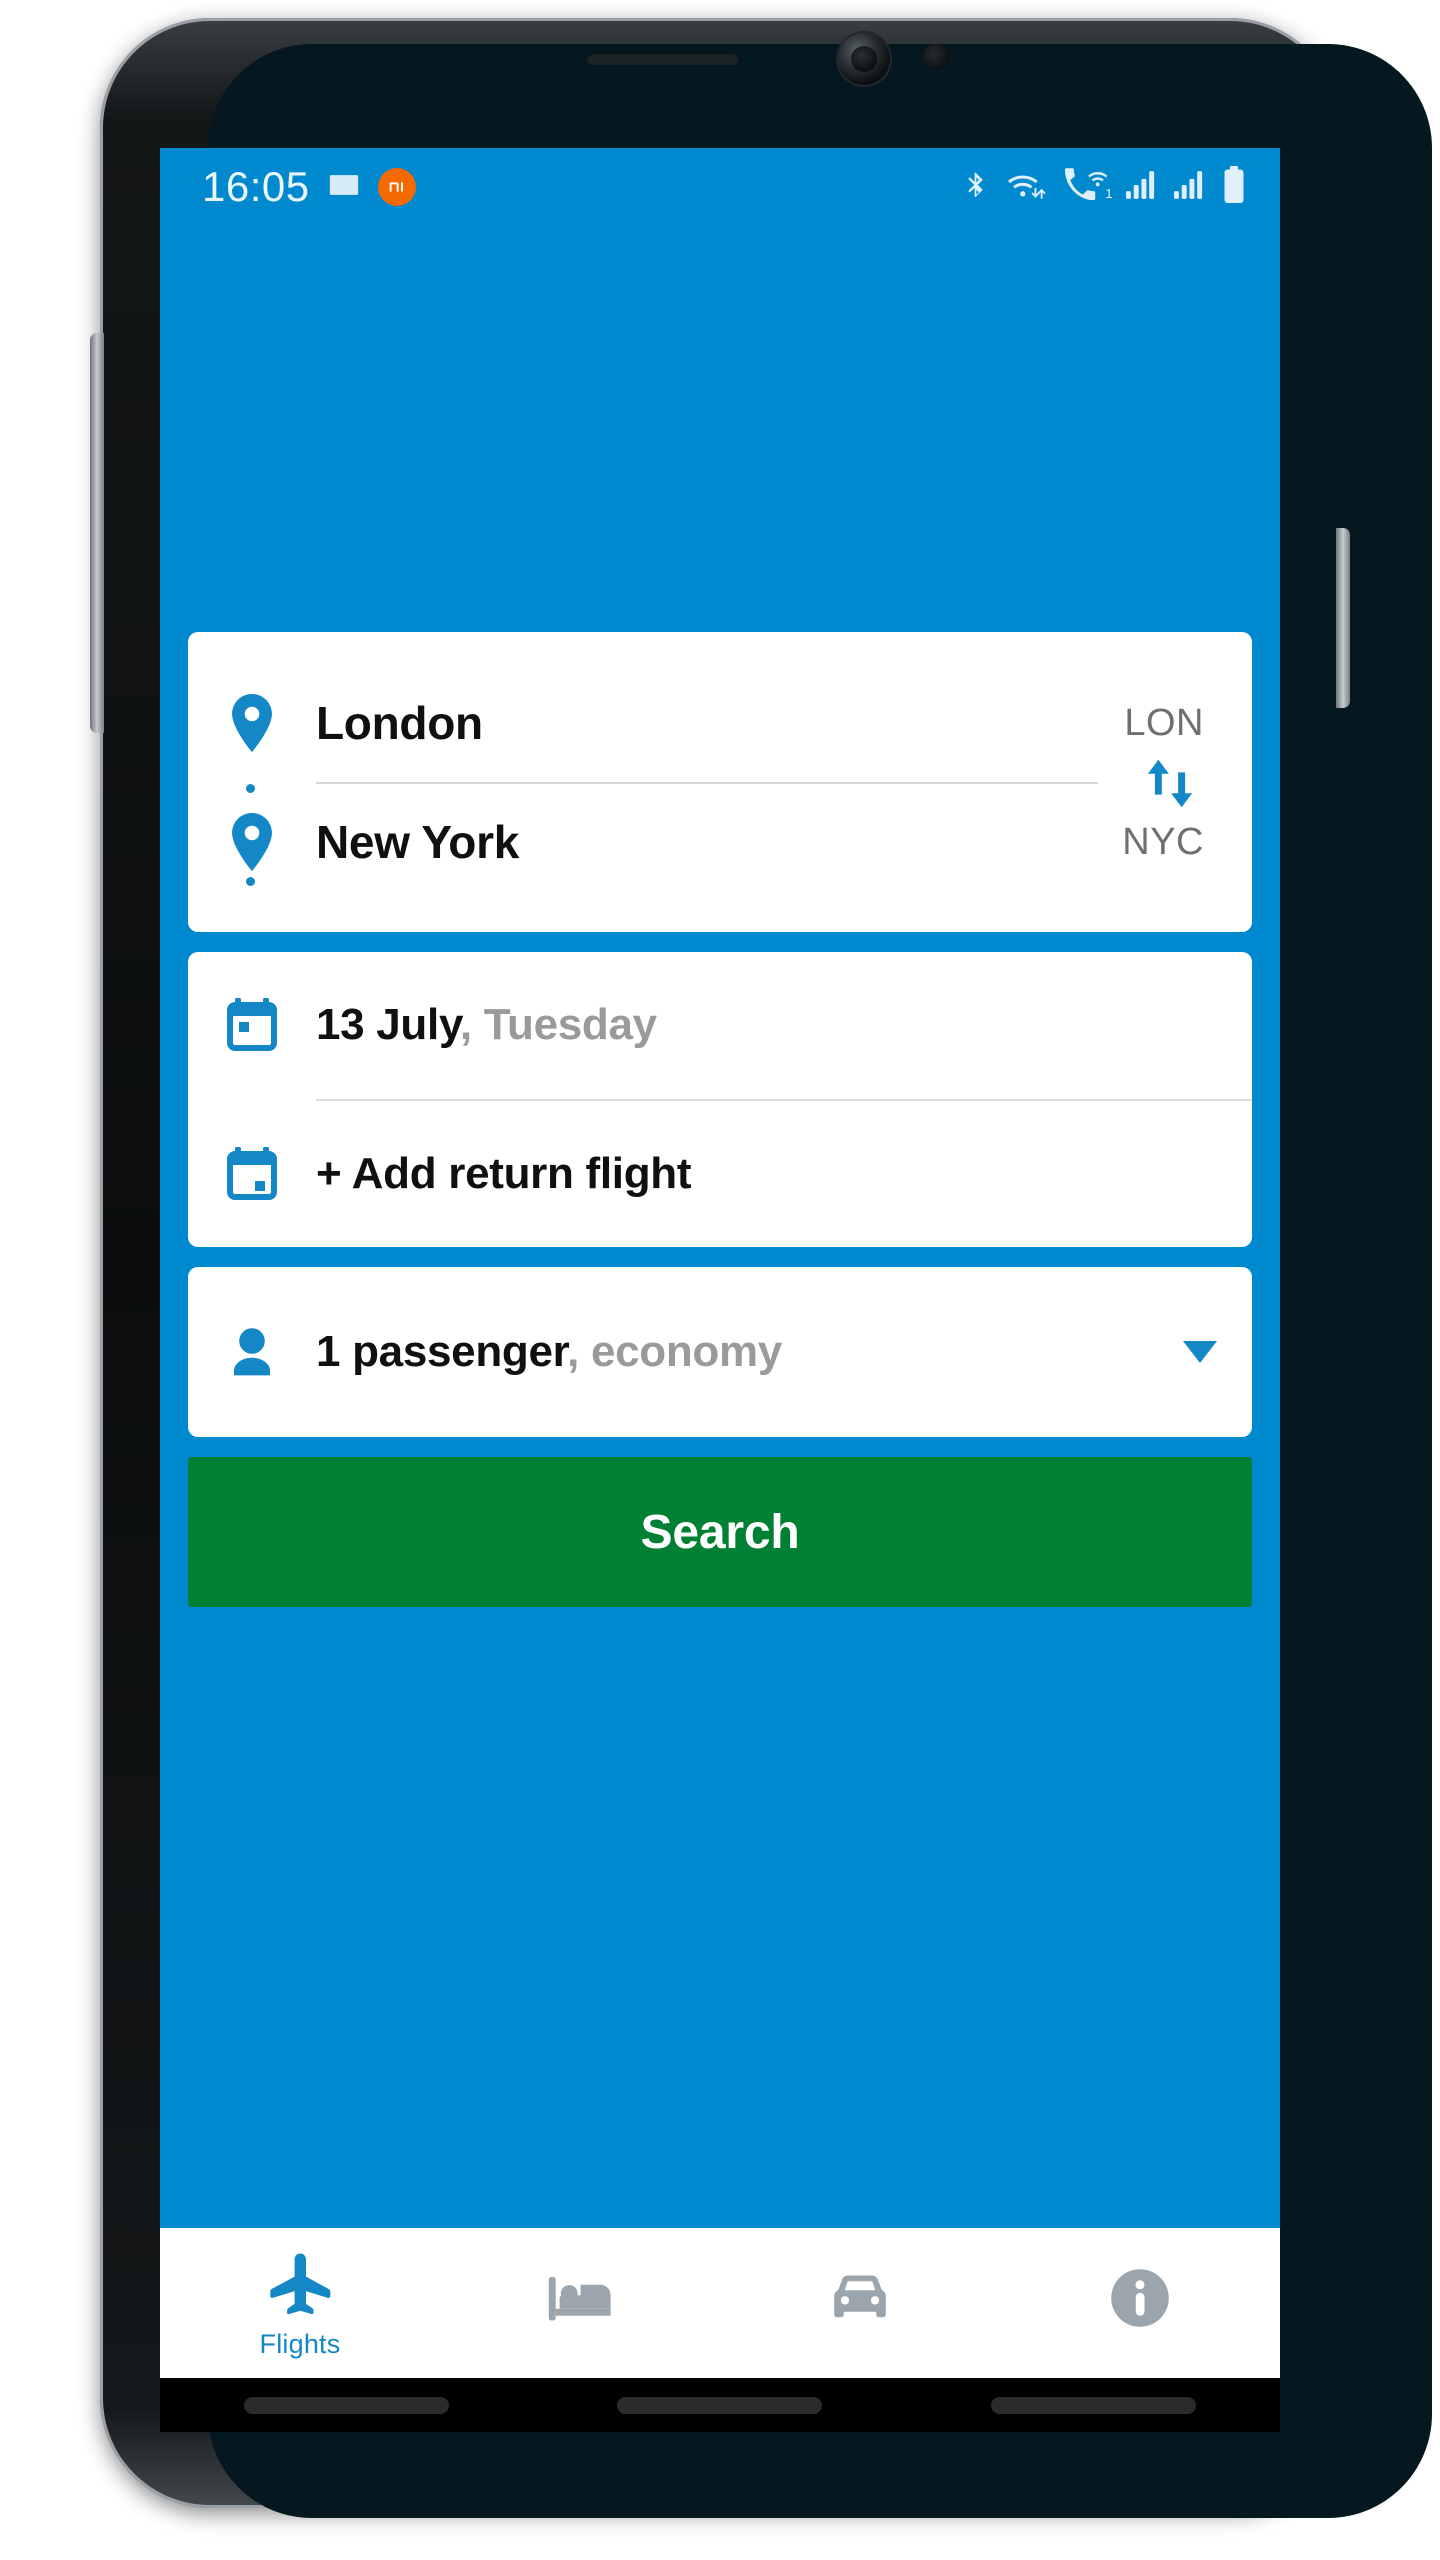 The height and width of the screenshot is (2560, 1440). Describe the element at coordinates (344, 187) in the screenshot. I see `gallery-icon` at that location.